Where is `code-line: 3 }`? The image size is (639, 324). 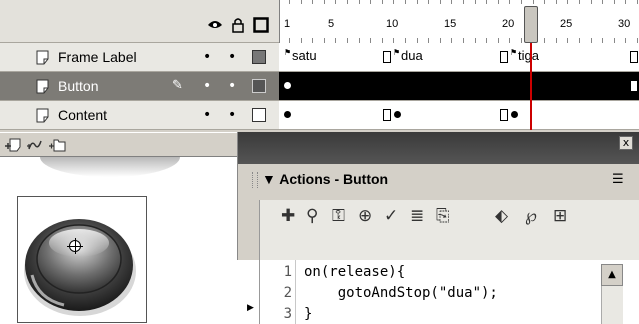
code-line: 3 } is located at coordinates (430, 315).